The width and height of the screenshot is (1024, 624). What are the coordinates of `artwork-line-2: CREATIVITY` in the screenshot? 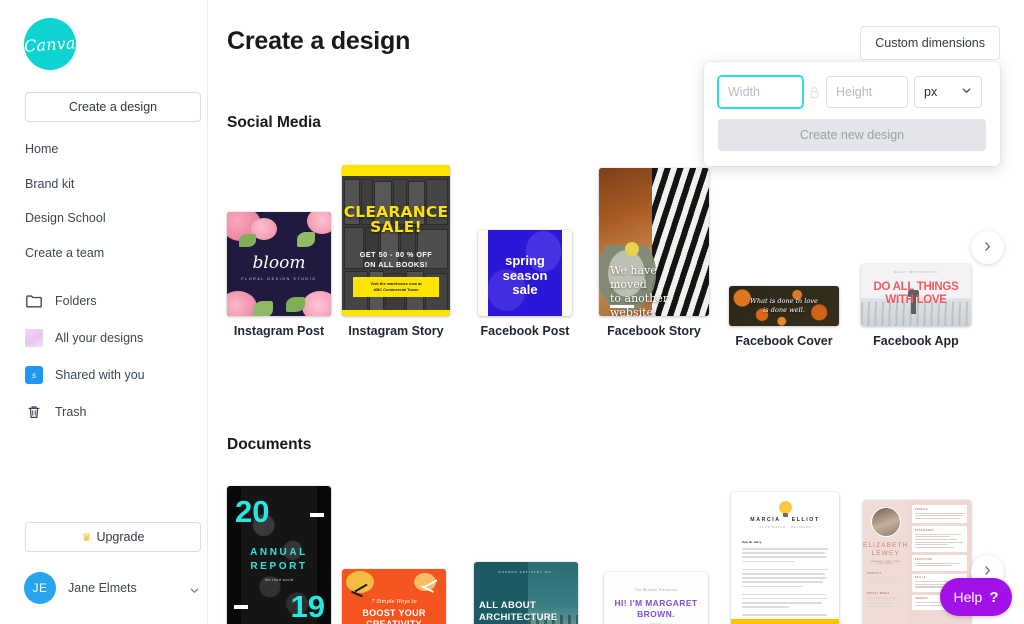 It's located at (394, 621).